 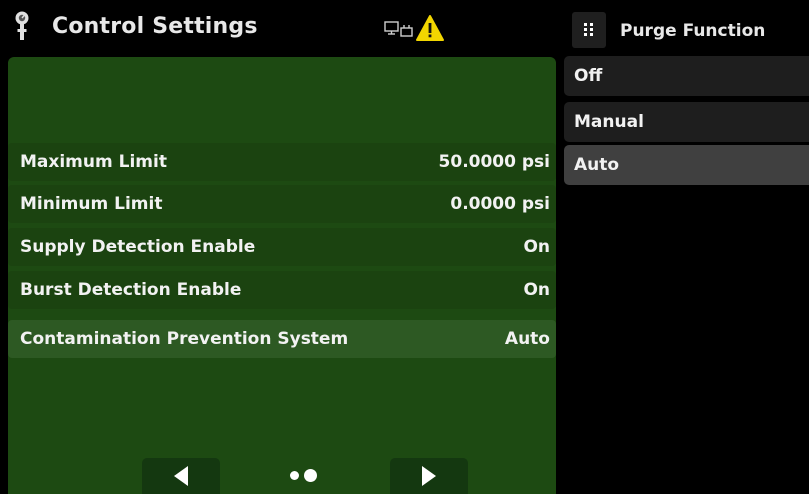 I want to click on row-value: Auto, so click(x=527, y=339).